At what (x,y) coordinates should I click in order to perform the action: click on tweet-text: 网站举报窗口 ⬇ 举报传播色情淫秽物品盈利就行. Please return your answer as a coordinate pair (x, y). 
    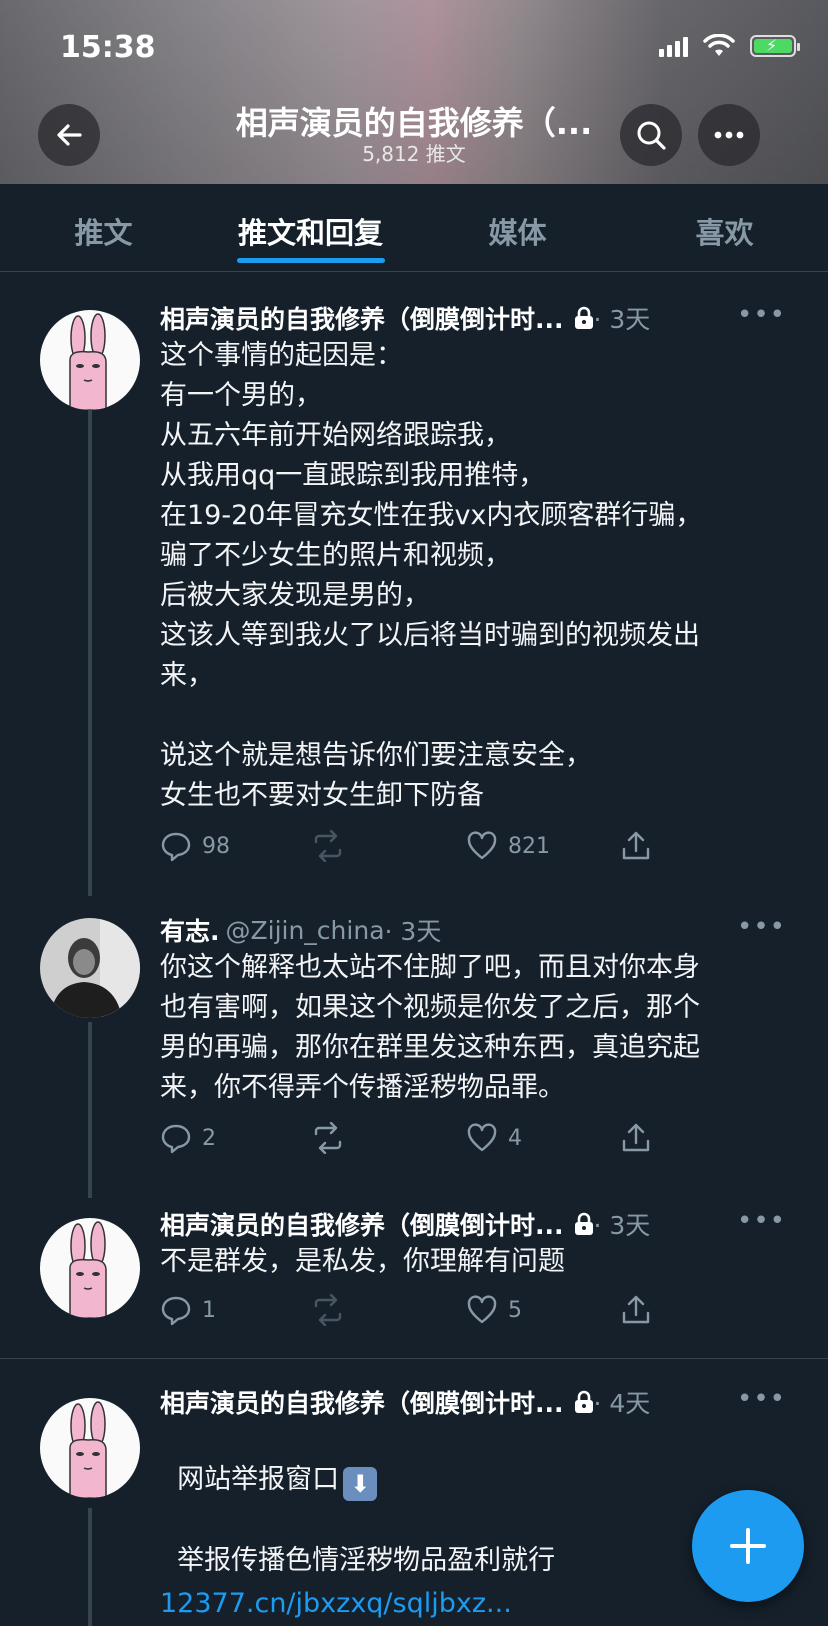
    Looking at the image, I should click on (357, 1500).